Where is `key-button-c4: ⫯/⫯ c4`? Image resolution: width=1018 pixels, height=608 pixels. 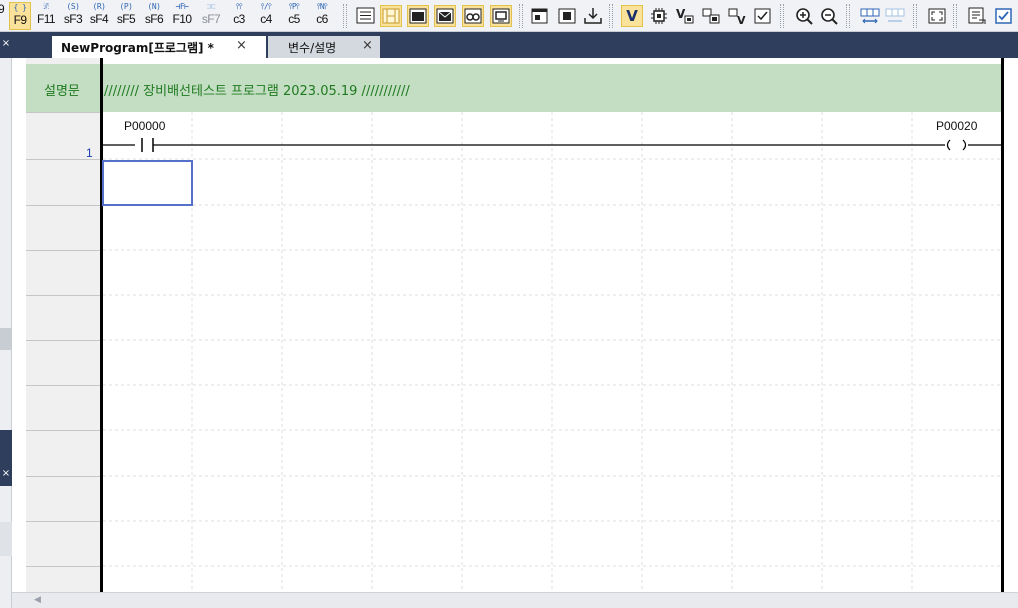
key-button-c4: ⫯/⫯ c4 is located at coordinates (266, 16).